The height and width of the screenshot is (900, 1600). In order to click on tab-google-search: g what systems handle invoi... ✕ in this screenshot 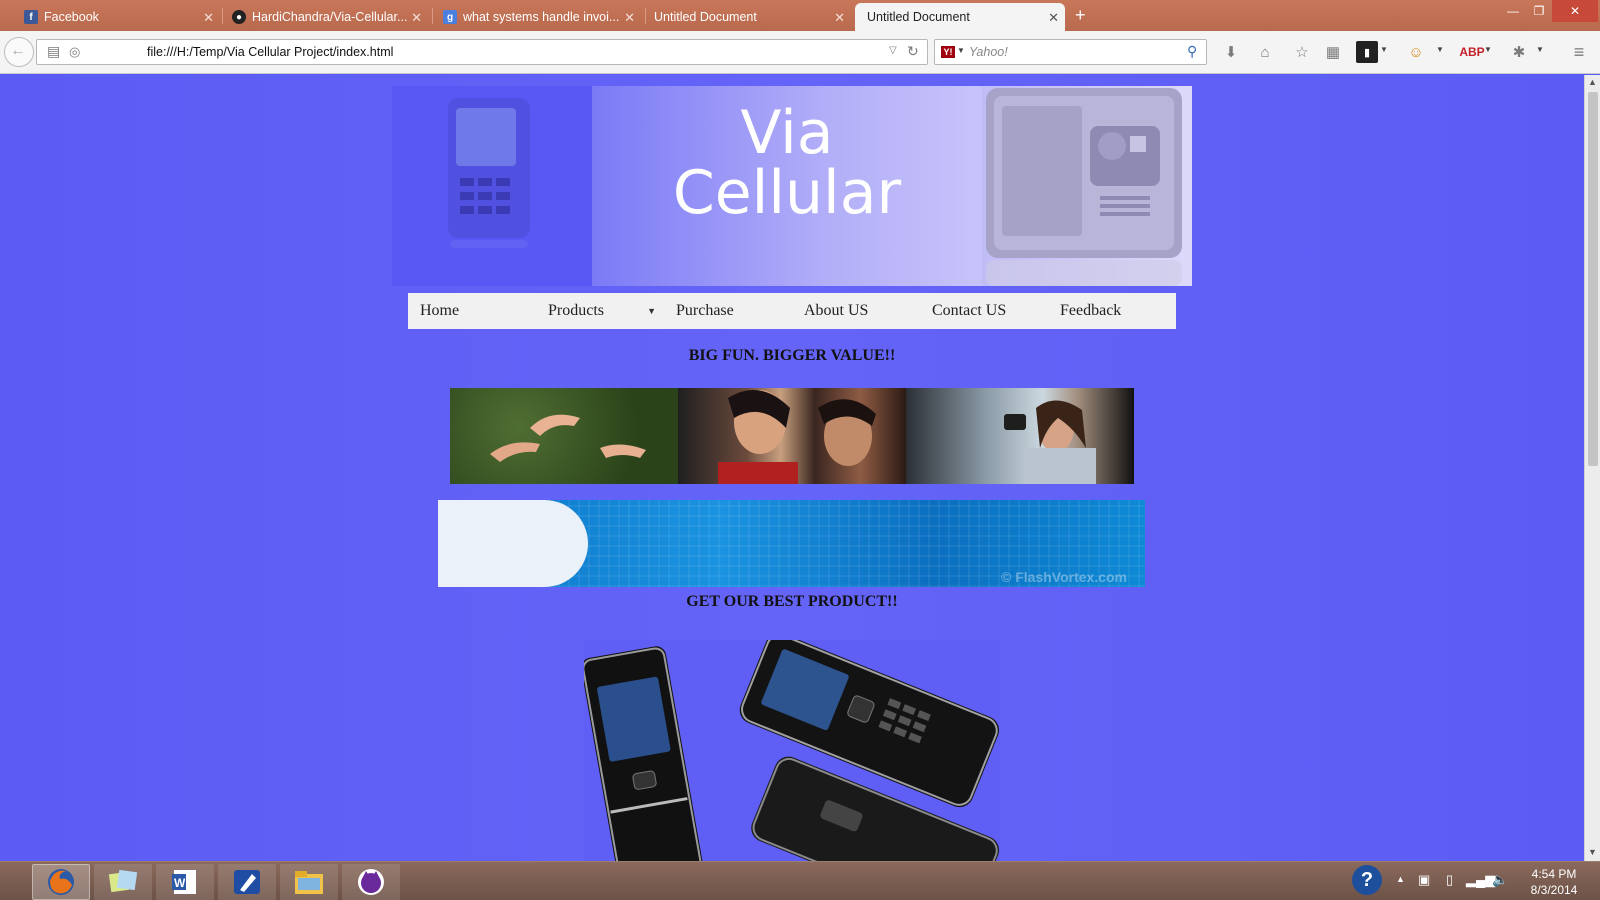, I will do `click(541, 17)`.